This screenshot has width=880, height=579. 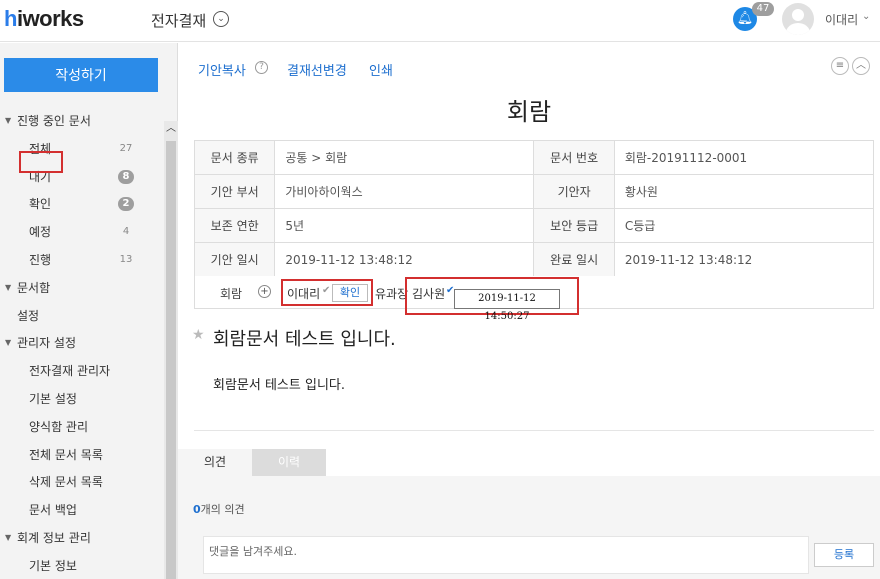 What do you see at coordinates (82, 204) in the screenshot?
I see `sidebar-item: 확인 2` at bounding box center [82, 204].